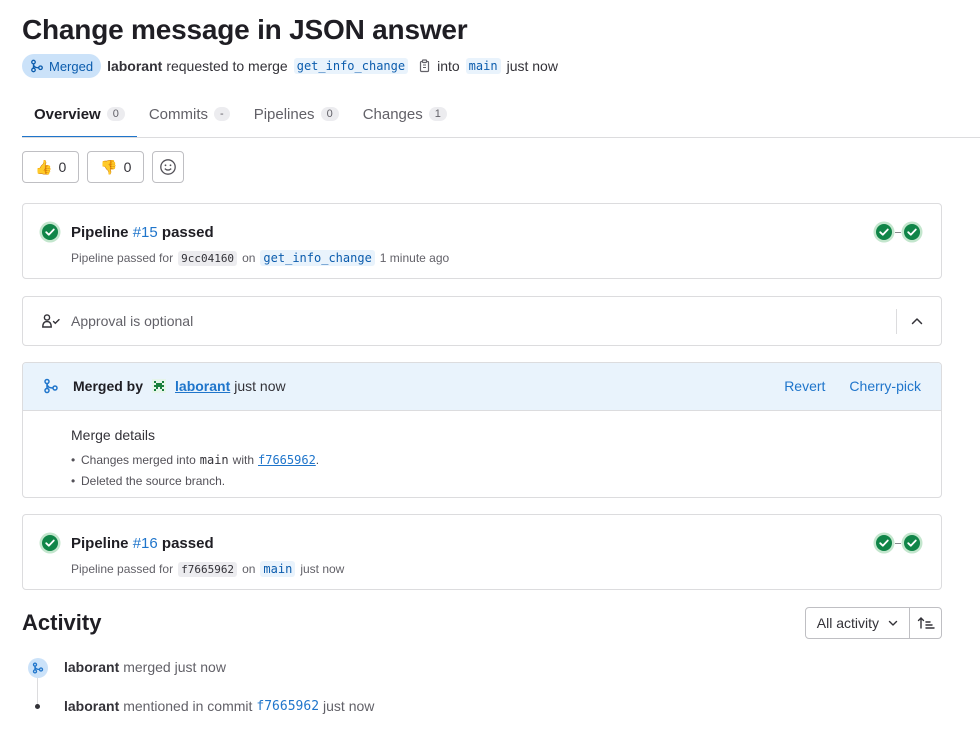 The height and width of the screenshot is (731, 980). What do you see at coordinates (62, 167) in the screenshot?
I see `thumbs-up-count: 0` at bounding box center [62, 167].